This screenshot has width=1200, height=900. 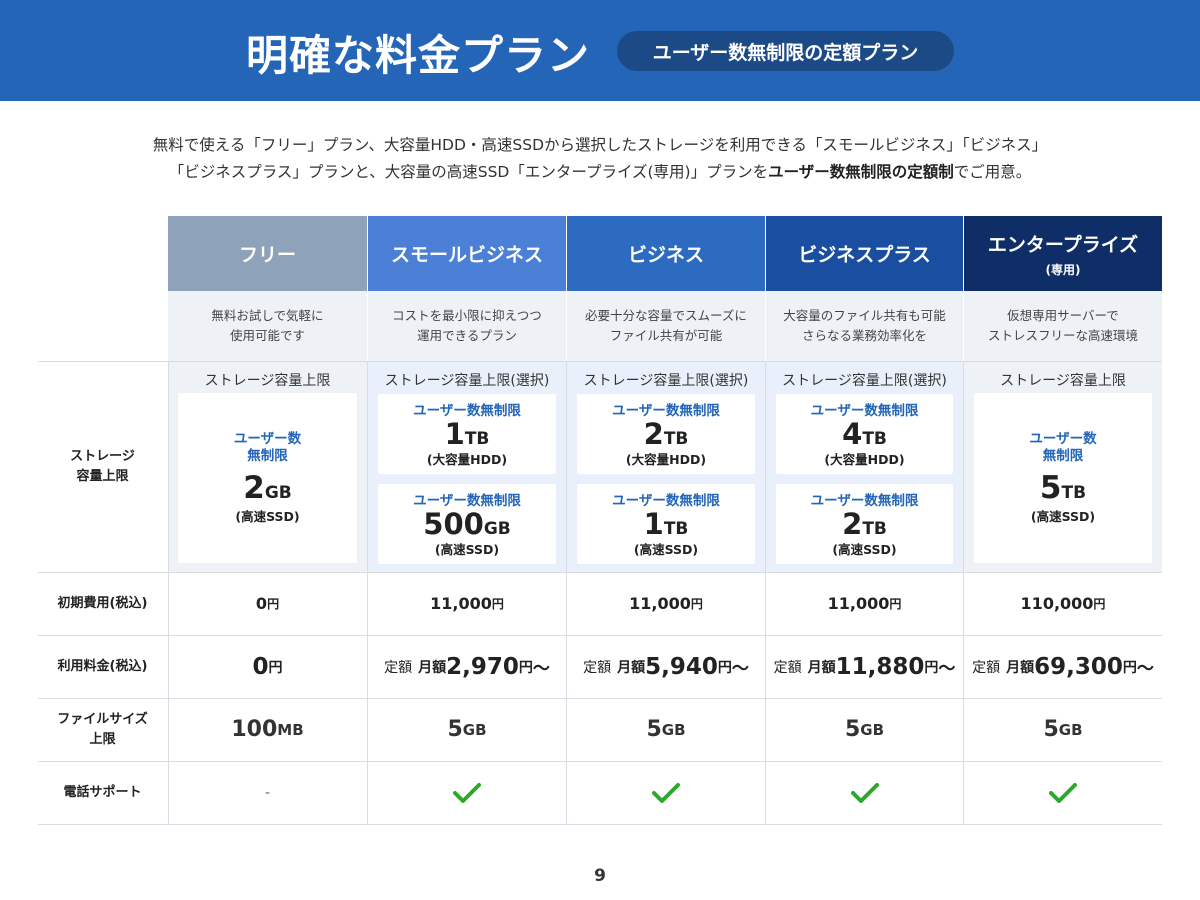 I want to click on storage-box-option-2: ユーザー数無制限 1TB (高速SSD), so click(x=666, y=524).